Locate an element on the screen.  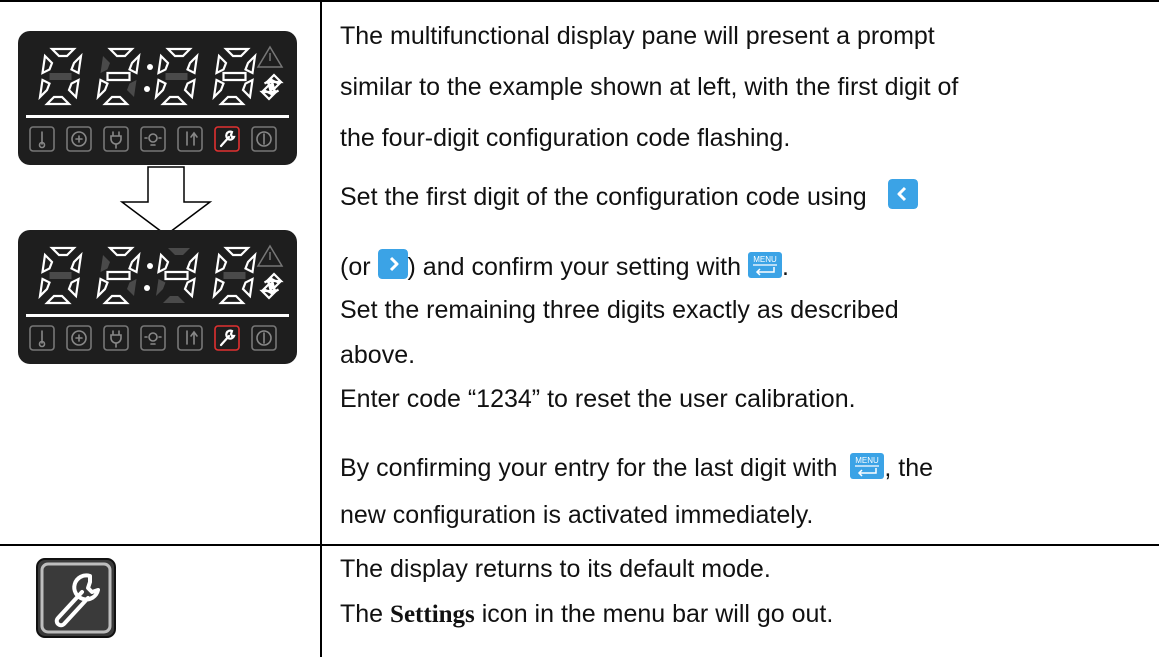
down-arrow-icon is located at coordinates (166, 201).